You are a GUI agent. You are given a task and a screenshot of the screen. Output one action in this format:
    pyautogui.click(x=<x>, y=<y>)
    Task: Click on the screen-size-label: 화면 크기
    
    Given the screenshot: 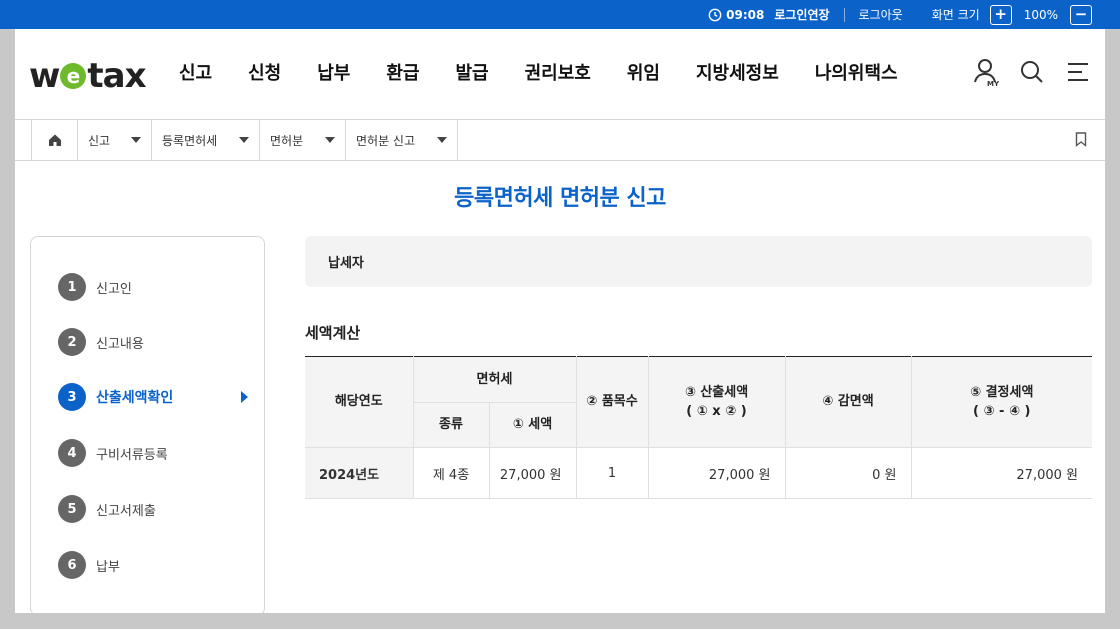 What is the action you would take?
    pyautogui.click(x=955, y=15)
    